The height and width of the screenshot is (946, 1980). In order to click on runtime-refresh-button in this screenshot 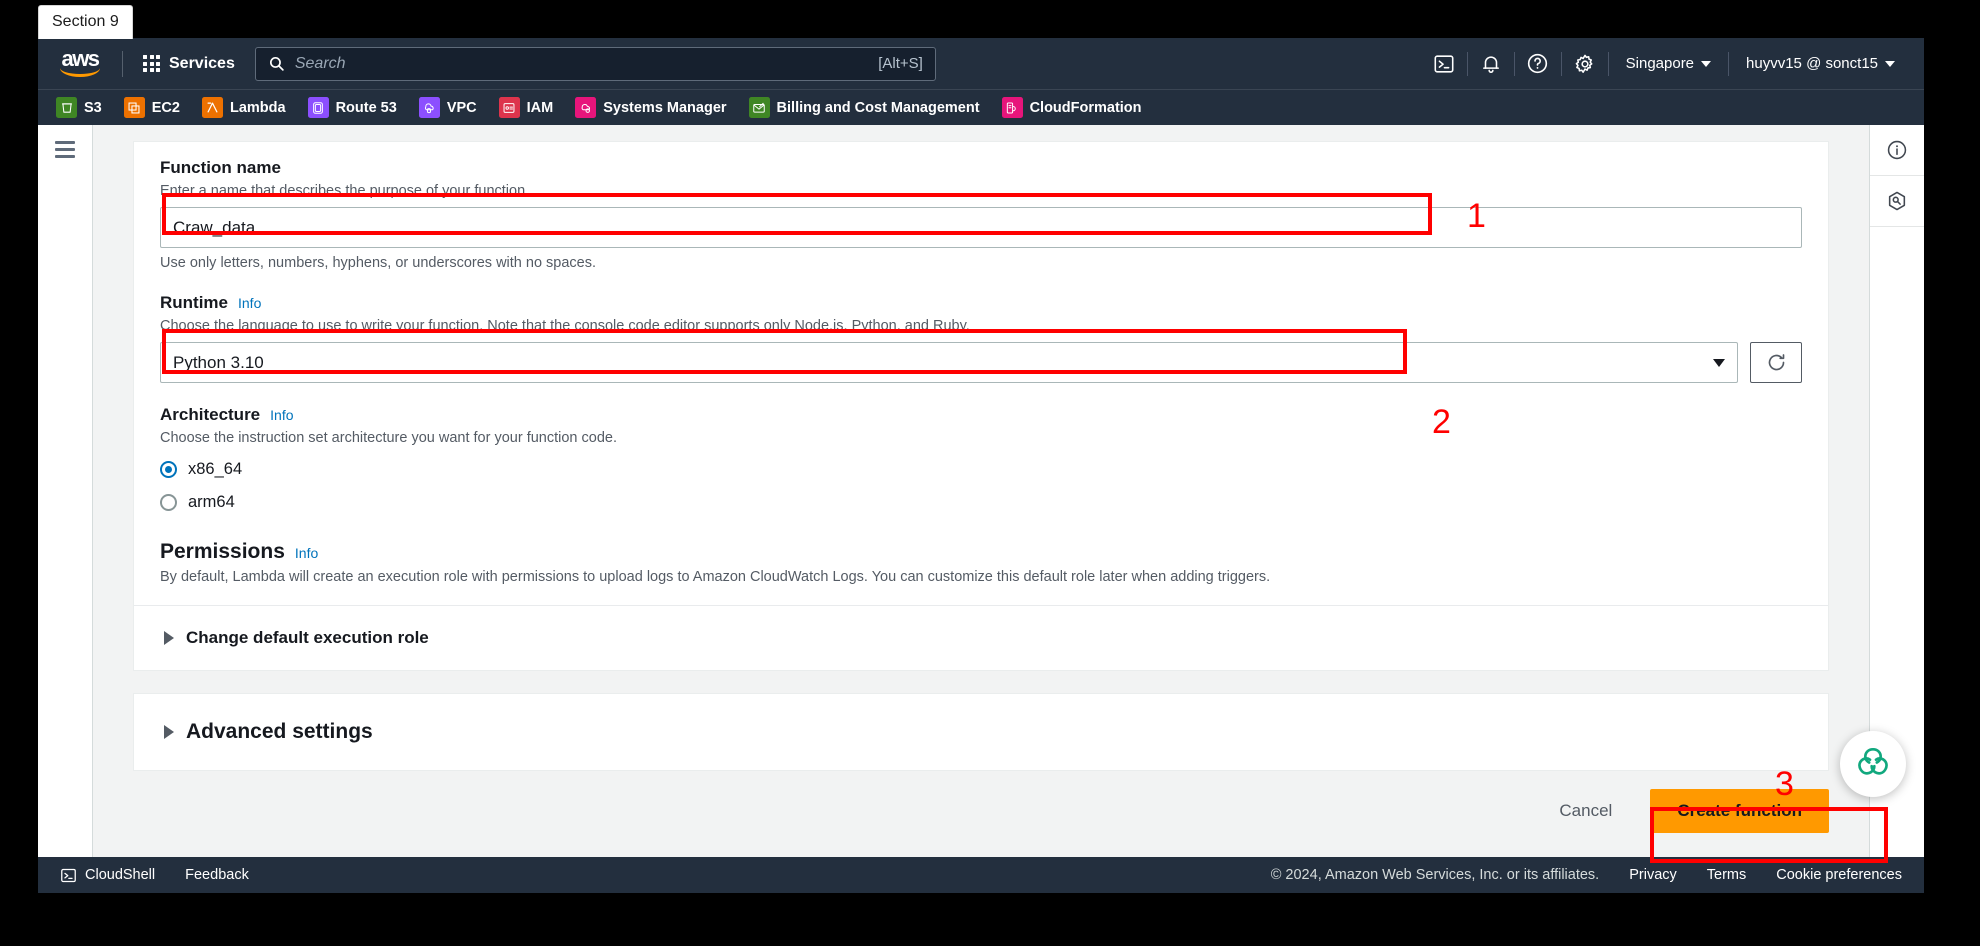, I will do `click(1776, 362)`.